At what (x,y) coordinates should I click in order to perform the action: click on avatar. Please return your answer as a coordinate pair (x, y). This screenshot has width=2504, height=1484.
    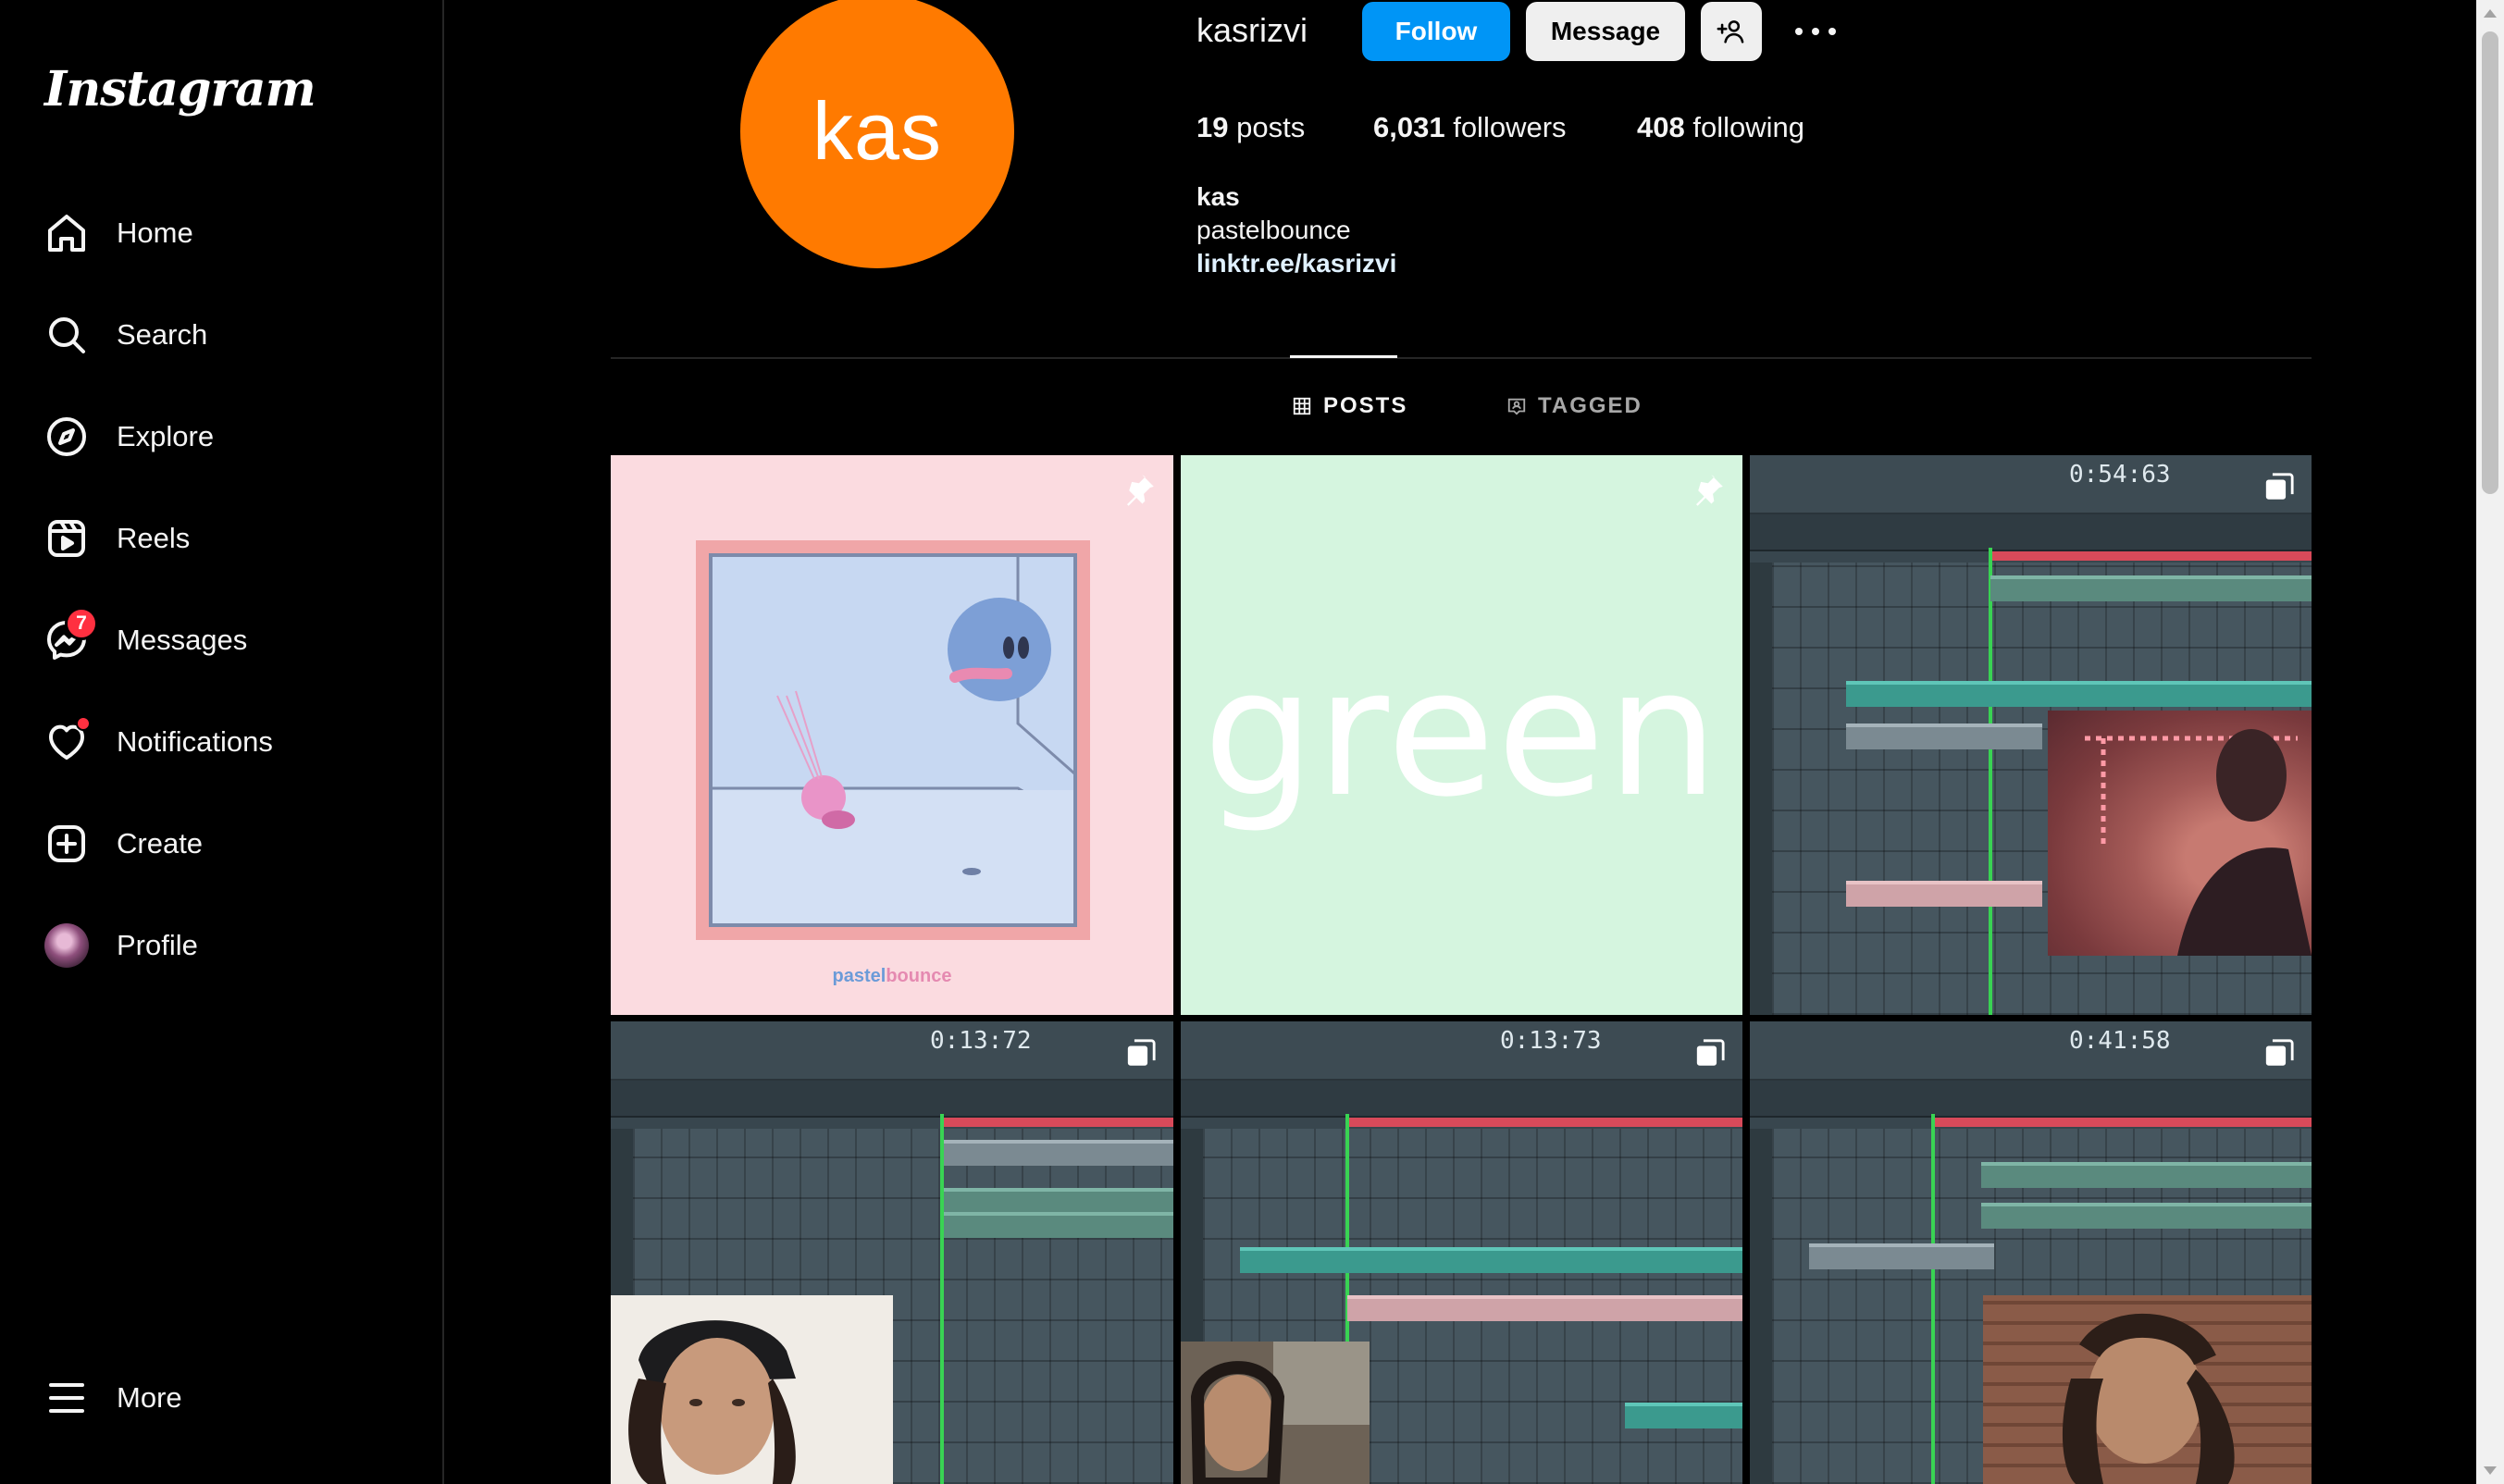
    Looking at the image, I should click on (66, 946).